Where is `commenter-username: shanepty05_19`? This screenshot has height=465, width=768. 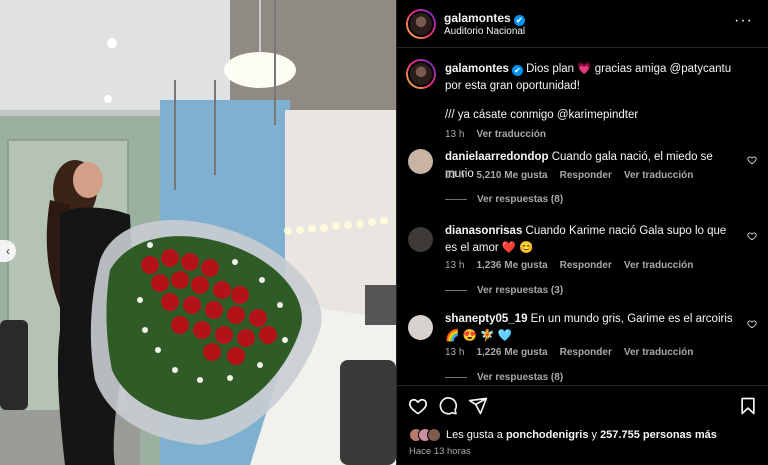 commenter-username: shanepty05_19 is located at coordinates (486, 319).